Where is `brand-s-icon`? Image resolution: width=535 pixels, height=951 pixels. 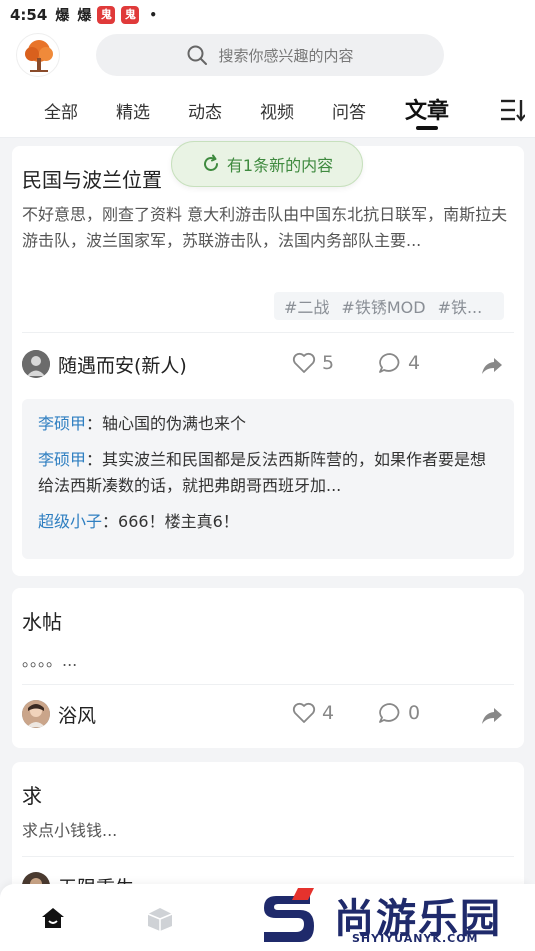
brand-s-icon is located at coordinates (289, 915).